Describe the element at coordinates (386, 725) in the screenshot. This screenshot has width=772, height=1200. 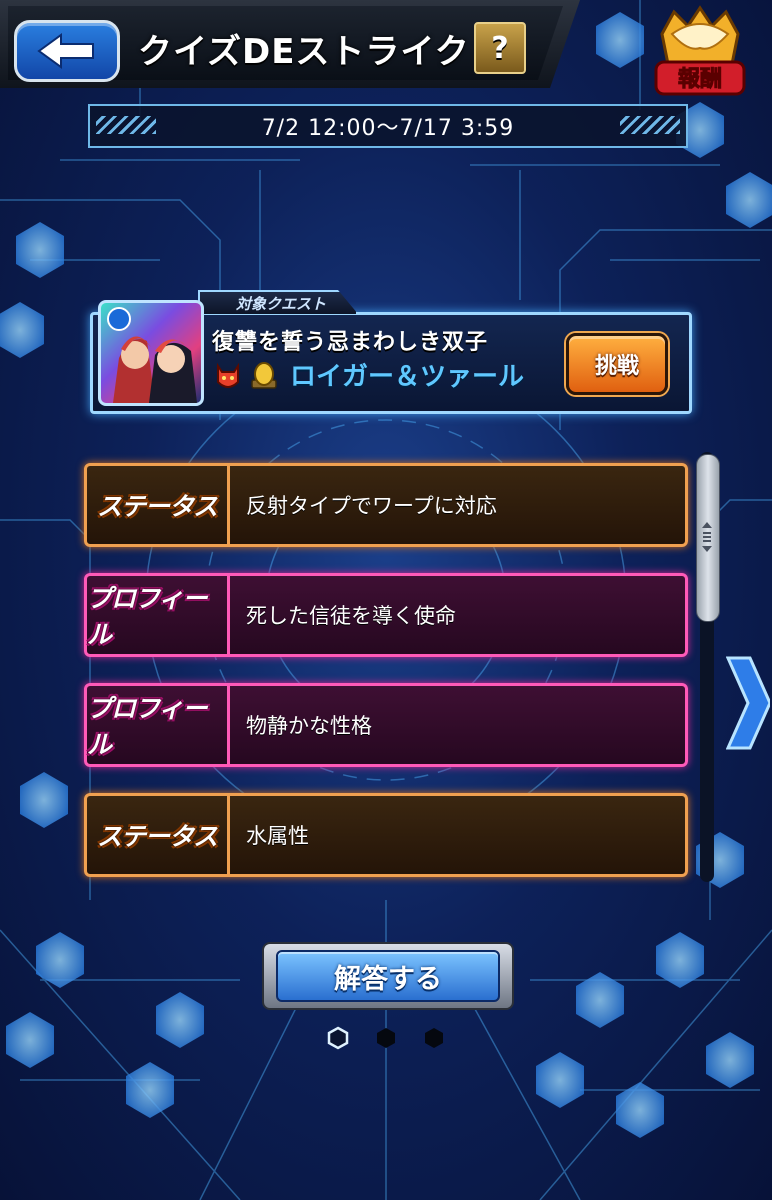
I see `hint-row: プロフィール 物静かな性格` at that location.